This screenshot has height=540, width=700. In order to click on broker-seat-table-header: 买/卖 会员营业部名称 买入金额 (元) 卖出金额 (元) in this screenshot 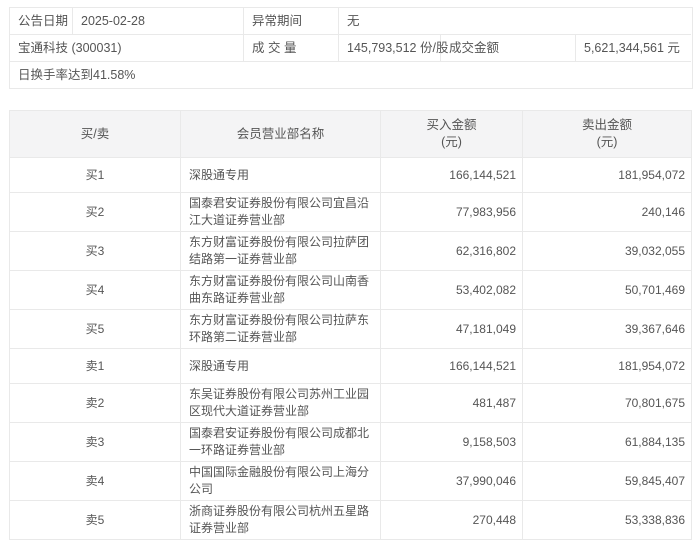, I will do `click(350, 134)`.